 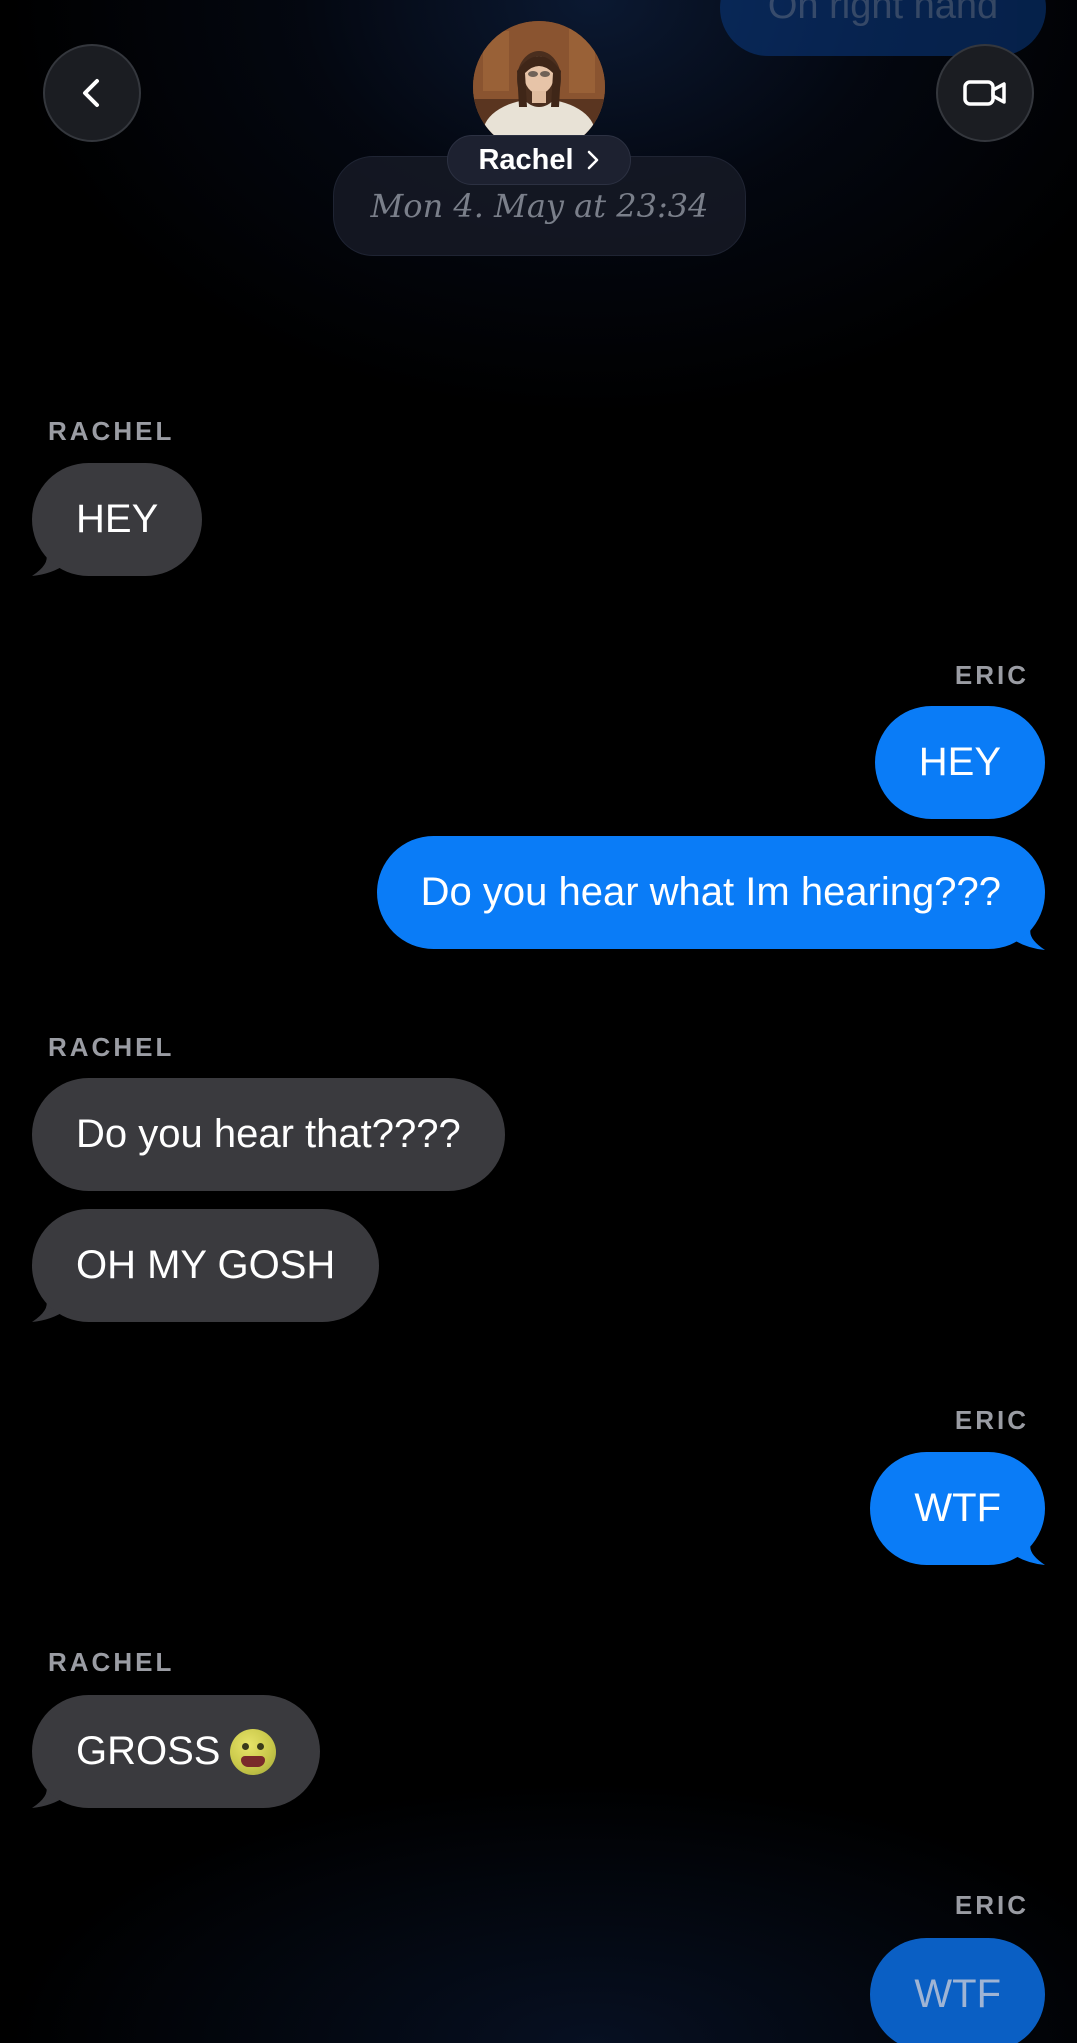 I want to click on video-call-button, so click(x=985, y=93).